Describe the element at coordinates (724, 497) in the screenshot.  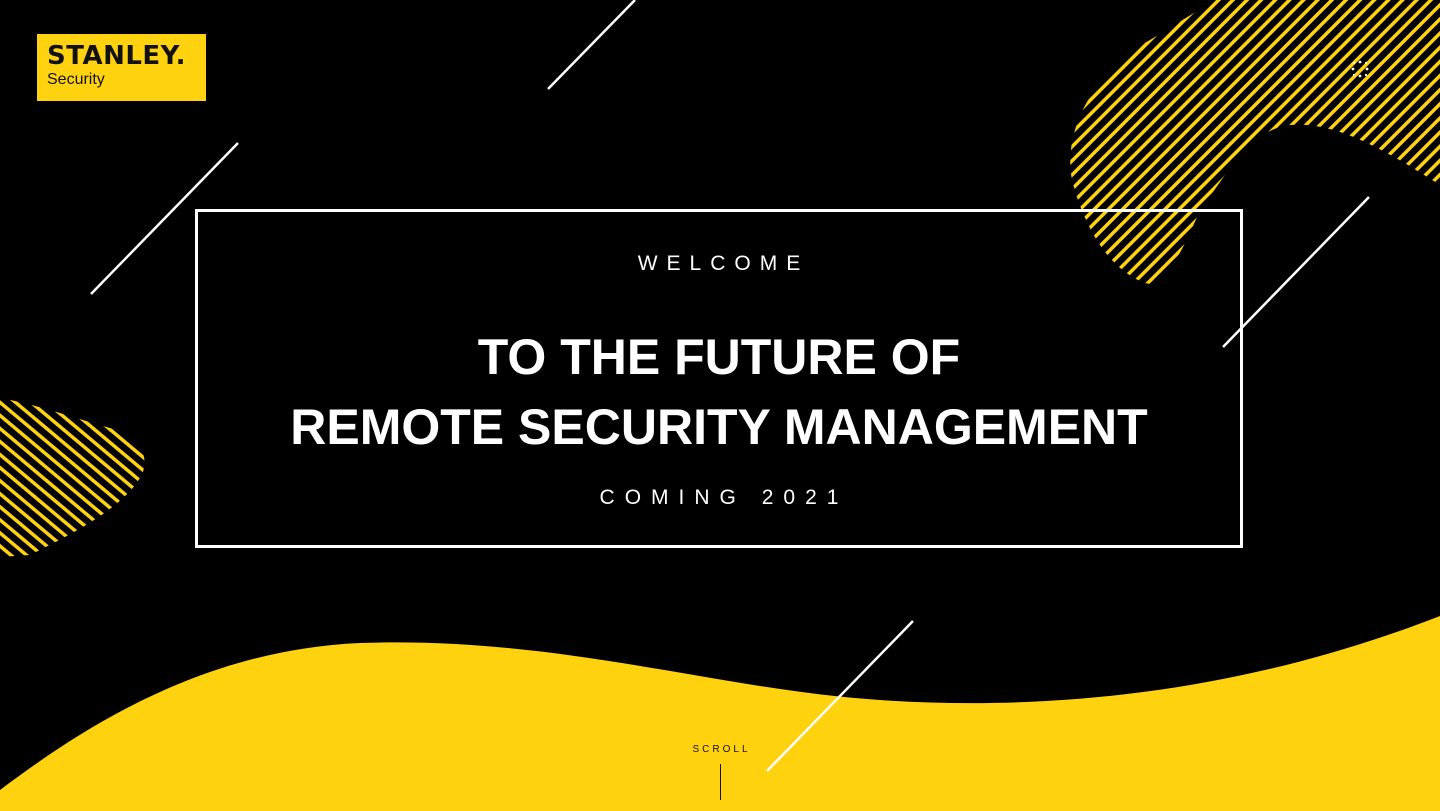
I see `coming-text: COMING 2021` at that location.